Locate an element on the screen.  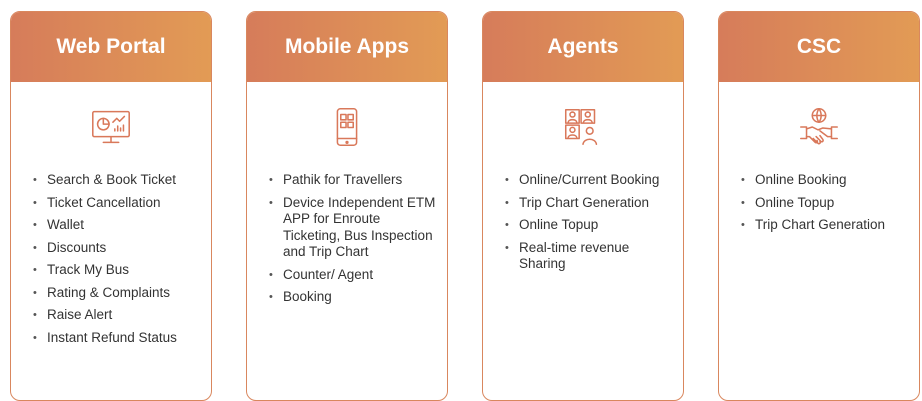
card-title: CSC is located at coordinates (819, 46).